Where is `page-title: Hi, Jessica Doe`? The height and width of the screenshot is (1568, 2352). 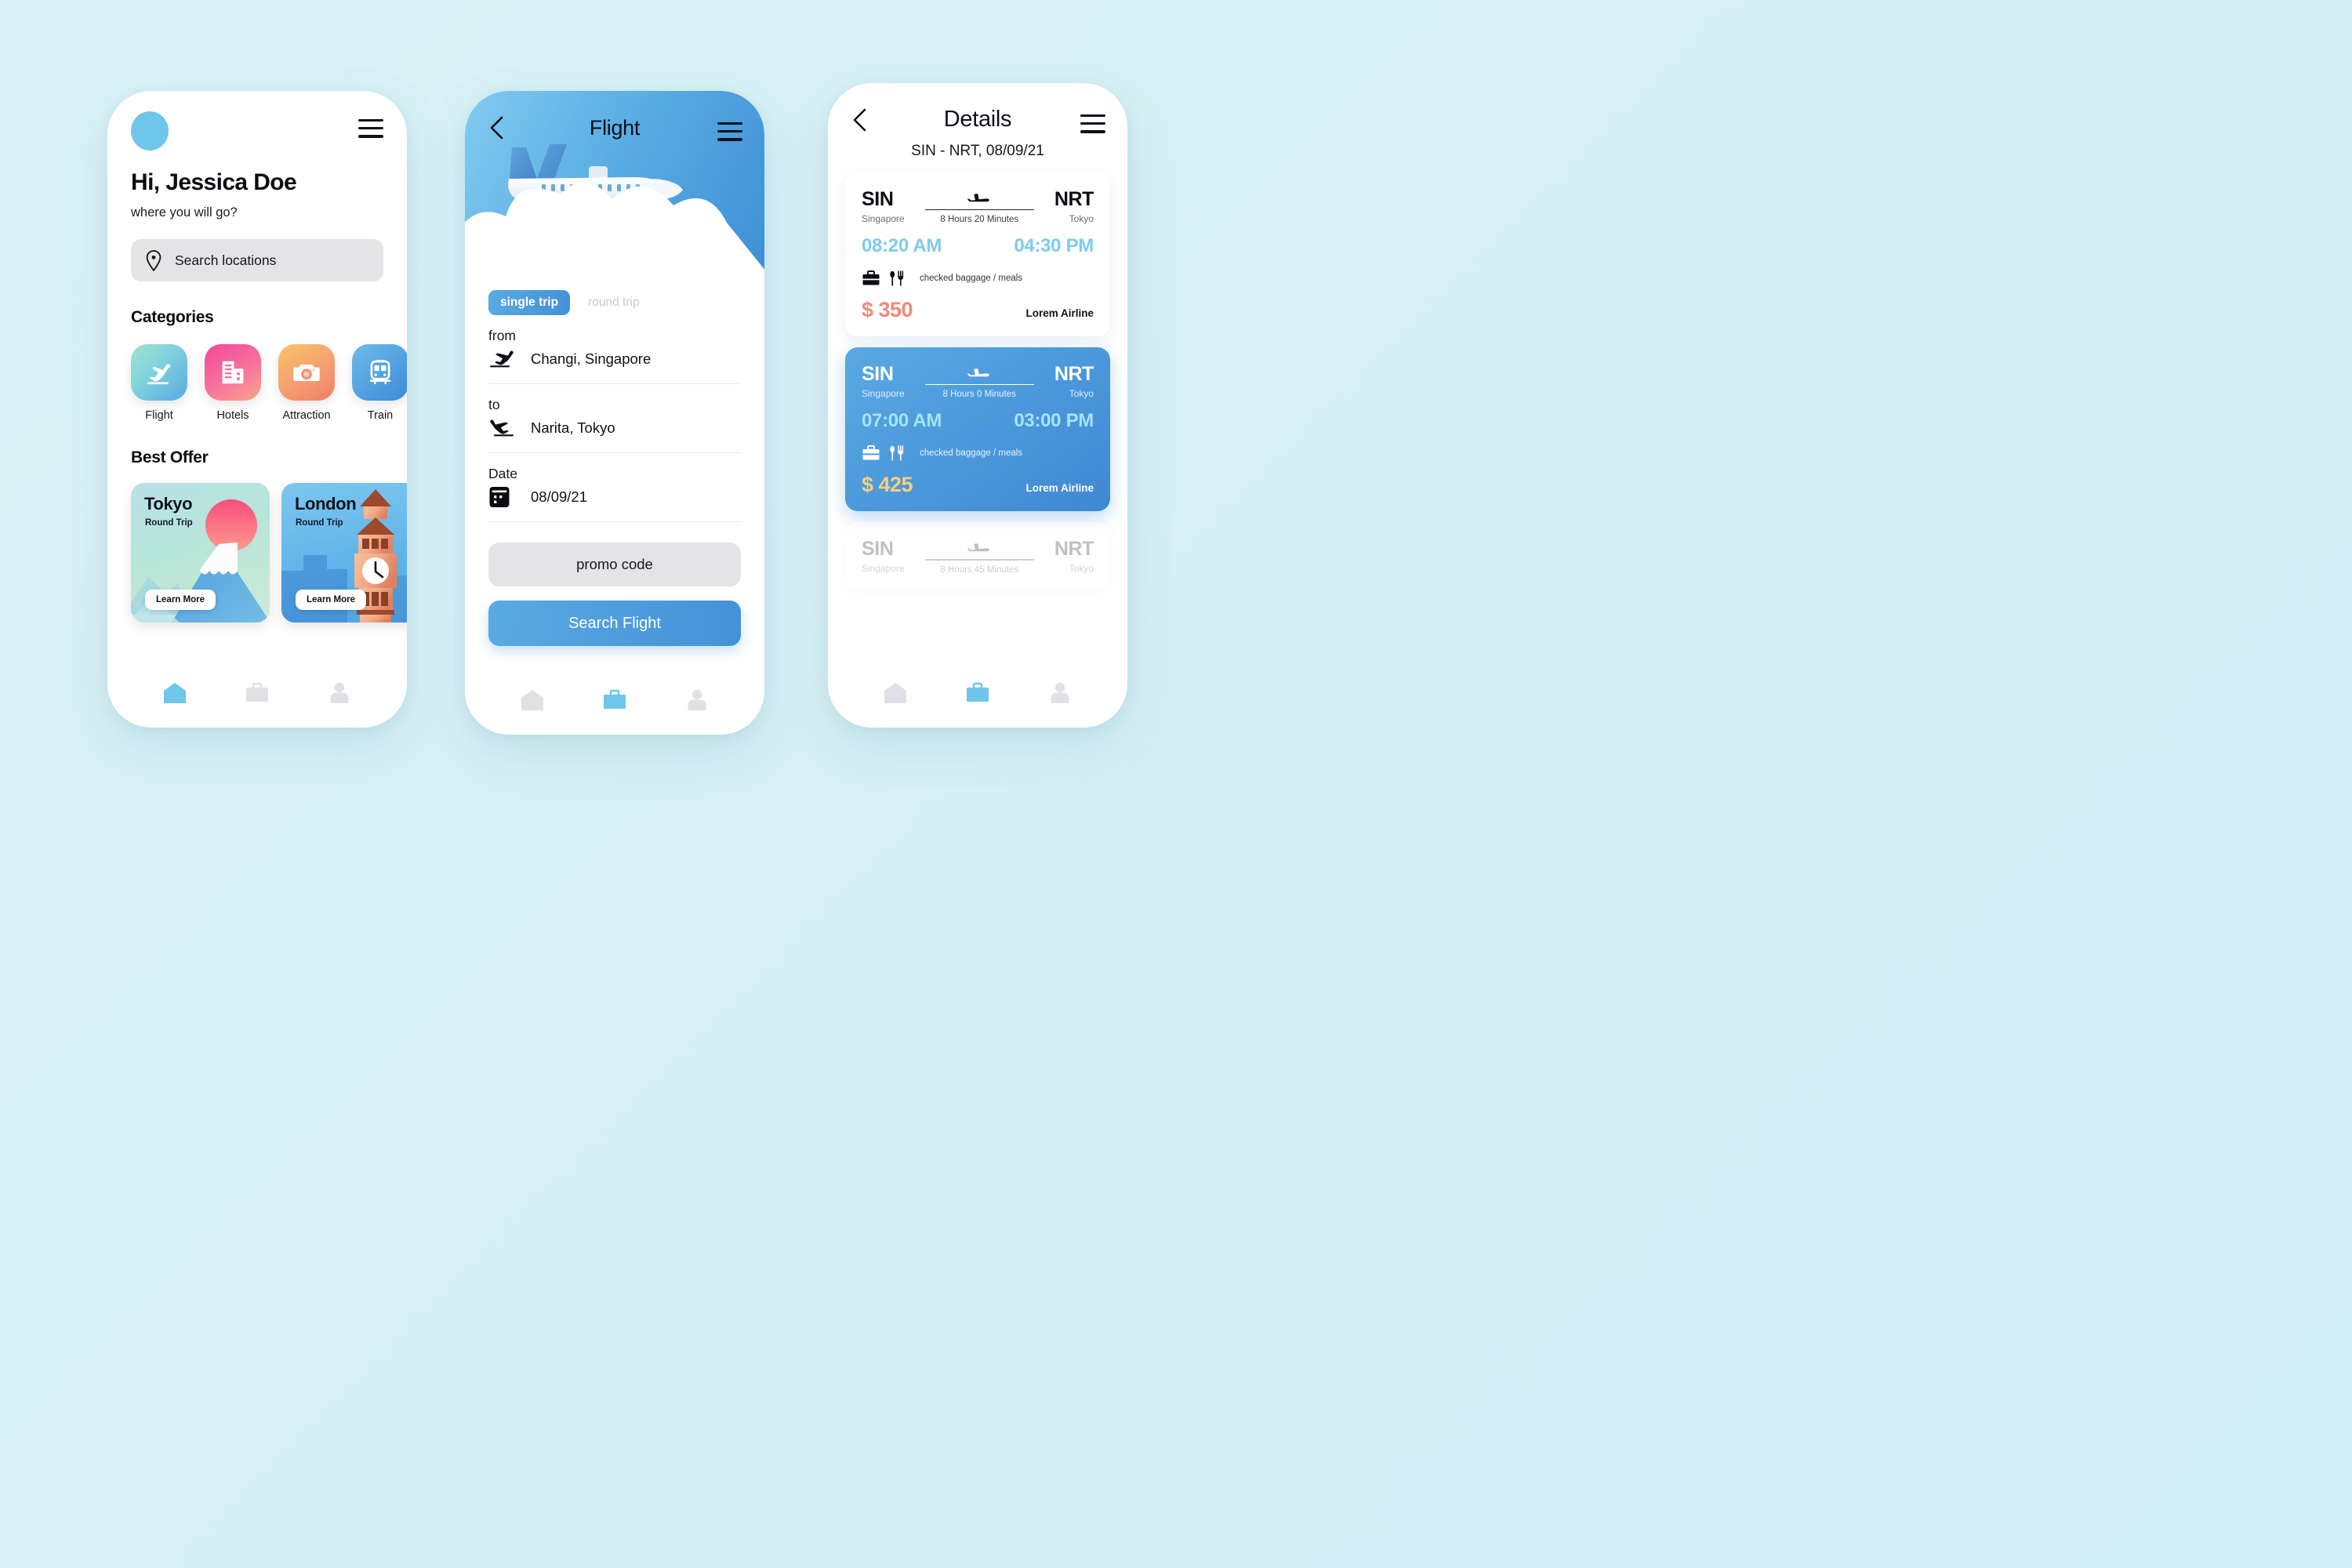
page-title: Hi, Jessica Doe is located at coordinates (214, 182).